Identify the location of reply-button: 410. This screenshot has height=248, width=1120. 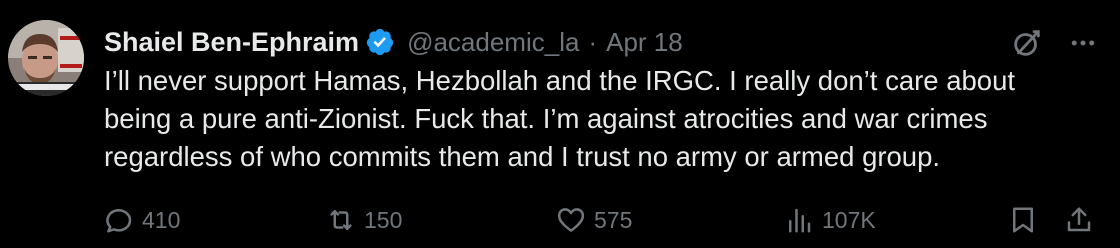
(142, 220).